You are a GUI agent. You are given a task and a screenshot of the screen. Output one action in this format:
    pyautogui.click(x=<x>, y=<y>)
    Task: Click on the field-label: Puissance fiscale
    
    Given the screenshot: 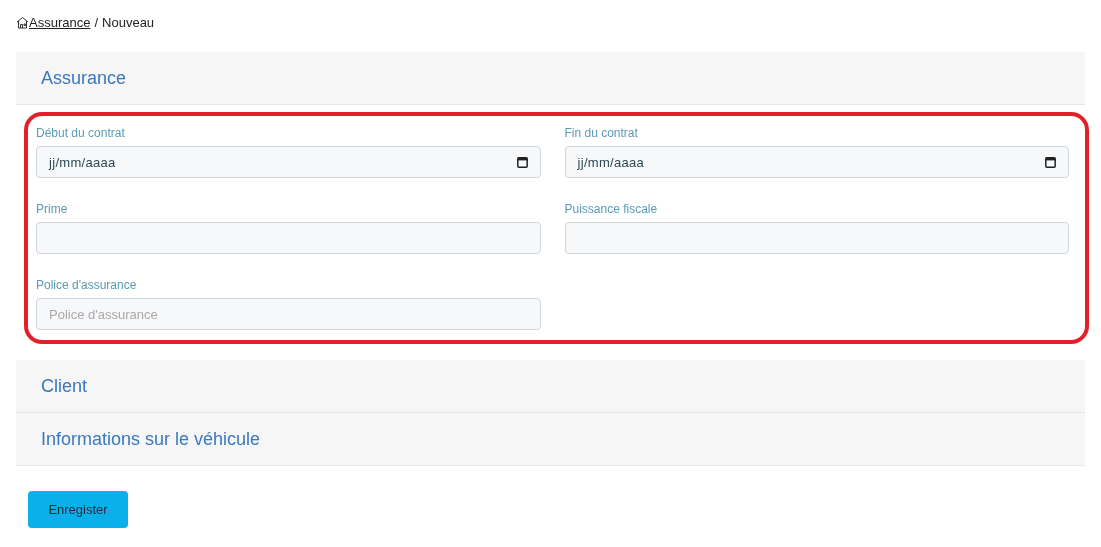 What is the action you would take?
    pyautogui.click(x=611, y=209)
    